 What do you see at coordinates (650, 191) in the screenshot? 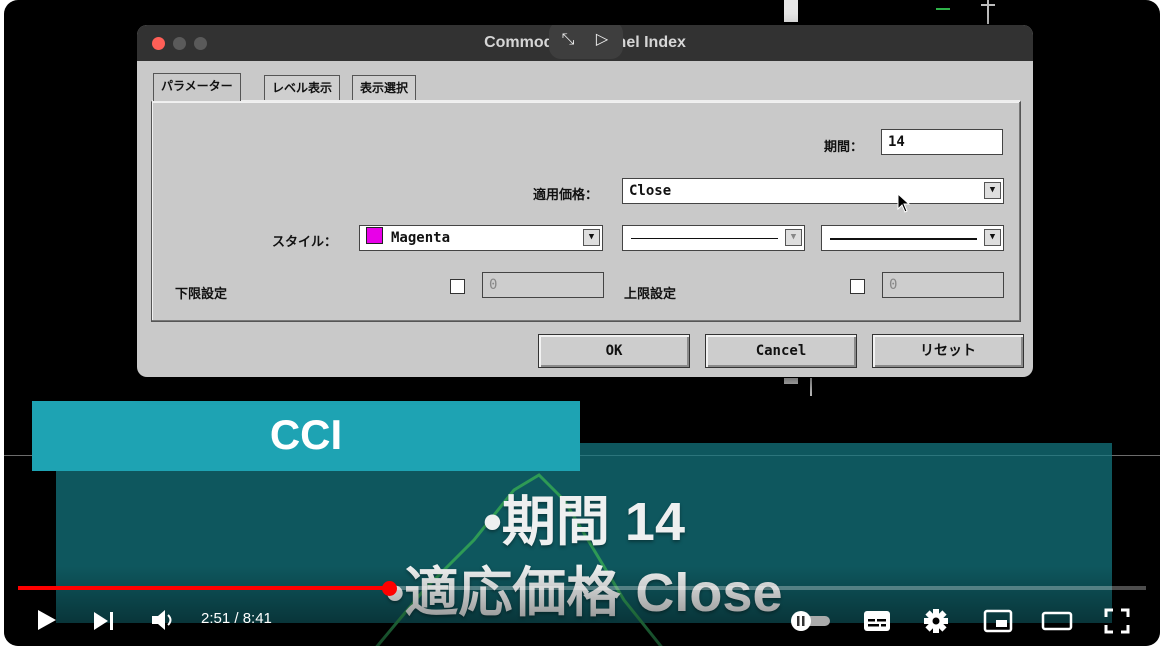
I see `applied-price-value: Close` at bounding box center [650, 191].